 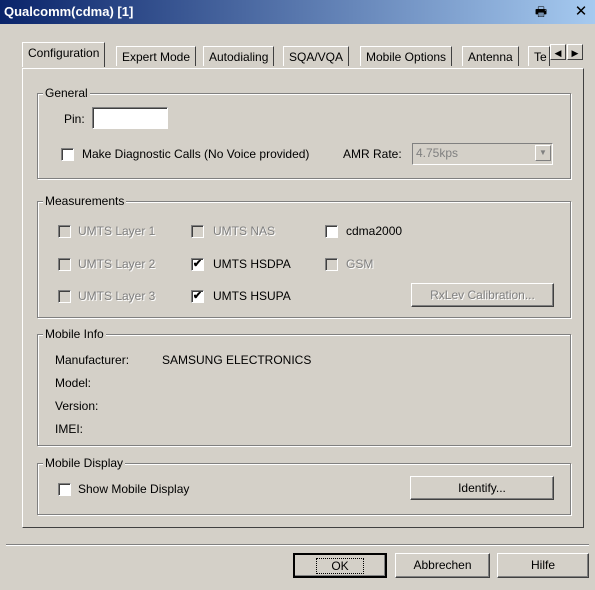 I want to click on gsm-checkbox, so click(x=331, y=264).